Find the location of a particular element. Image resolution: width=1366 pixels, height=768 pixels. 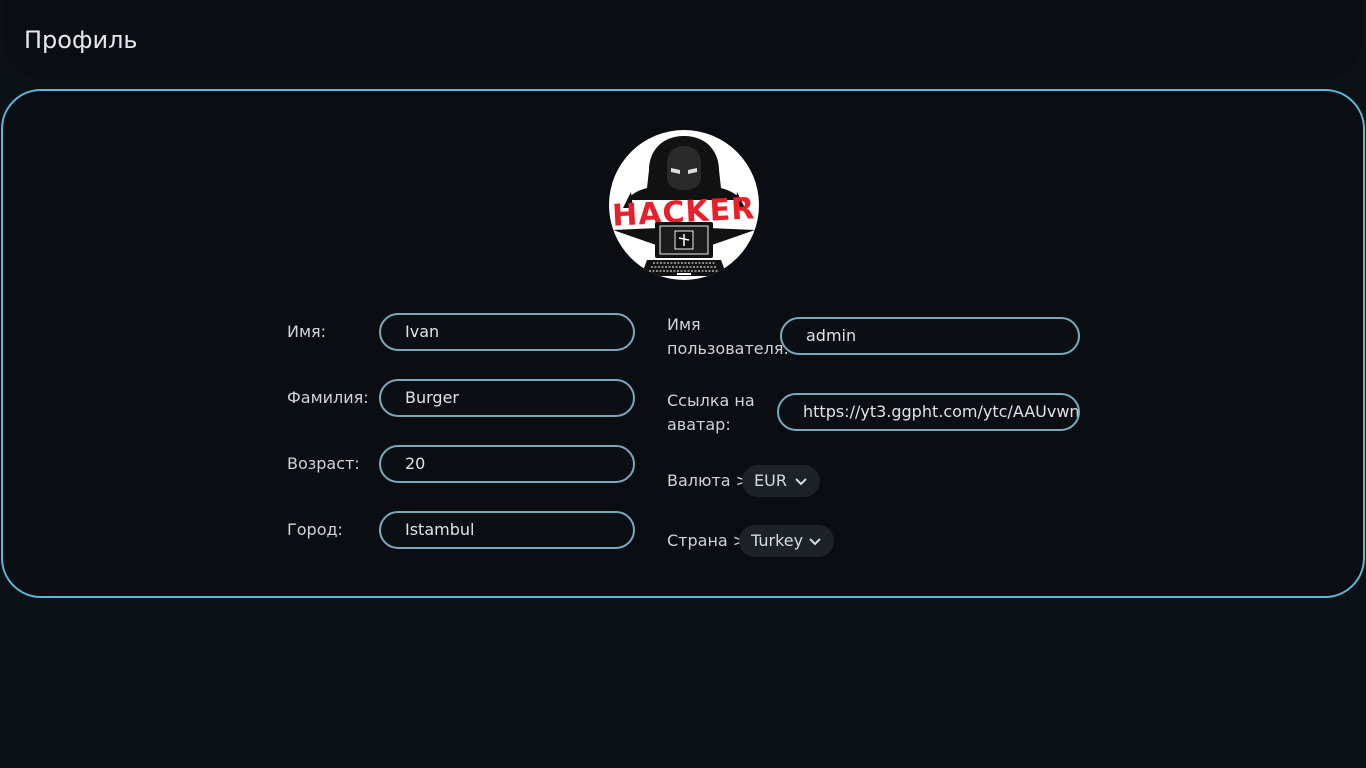

currency-label: Валюта > is located at coordinates (708, 480).